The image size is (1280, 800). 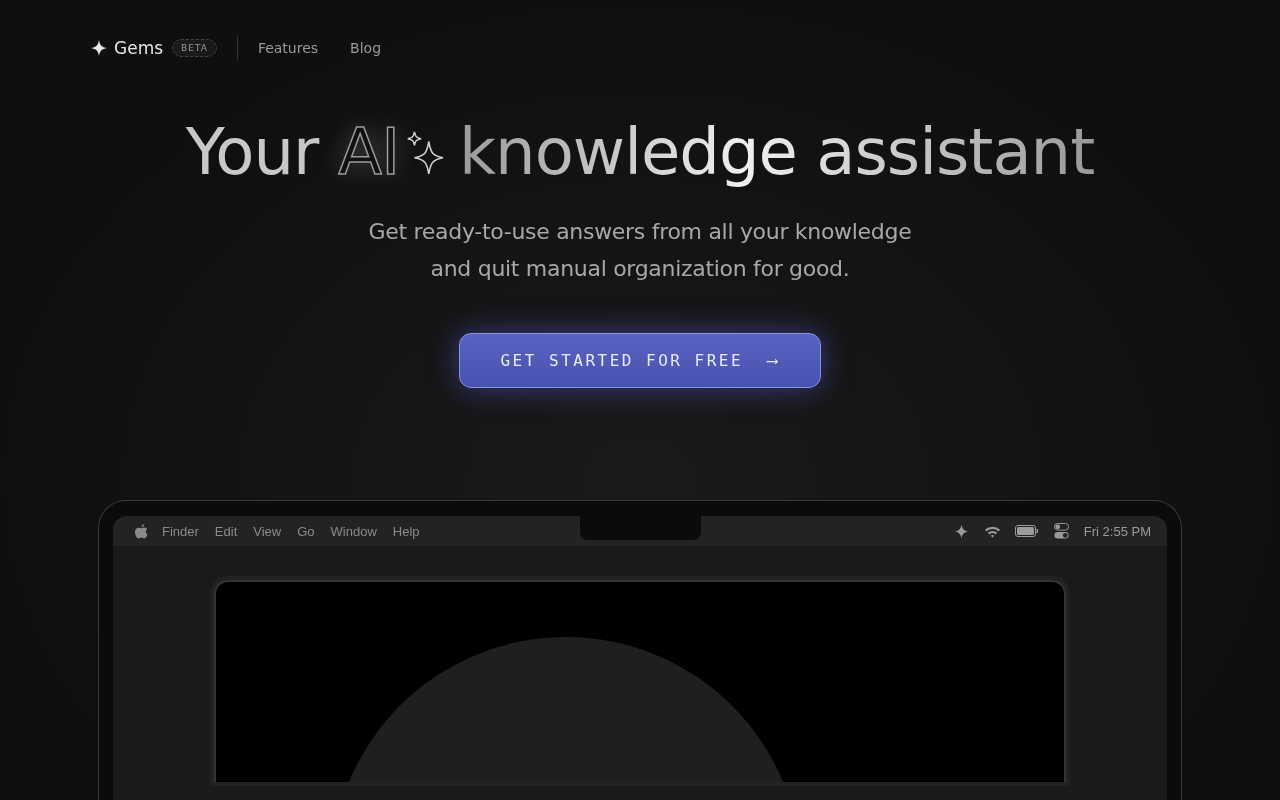 What do you see at coordinates (1026, 531) in the screenshot?
I see `battery-icon` at bounding box center [1026, 531].